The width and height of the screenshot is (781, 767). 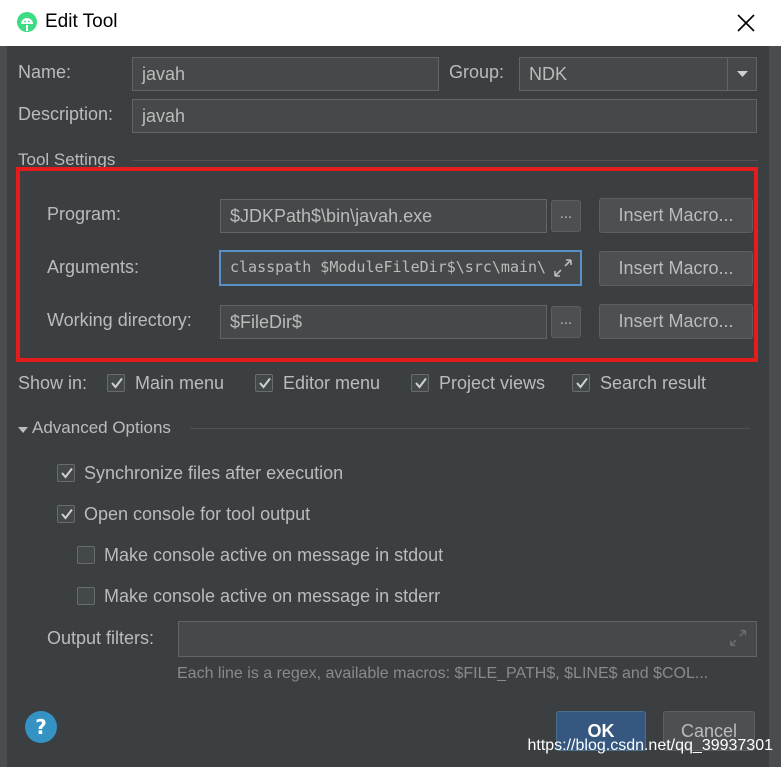 What do you see at coordinates (742, 74) in the screenshot?
I see `dropdown-arrow-icon` at bounding box center [742, 74].